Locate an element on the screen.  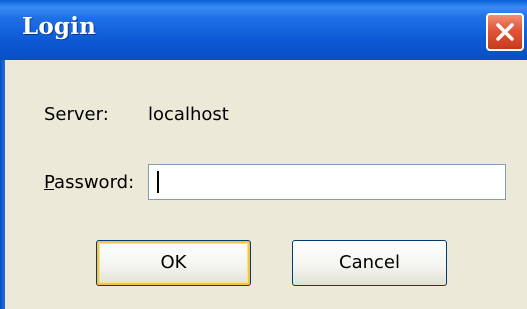
server-value: localhost is located at coordinates (188, 114).